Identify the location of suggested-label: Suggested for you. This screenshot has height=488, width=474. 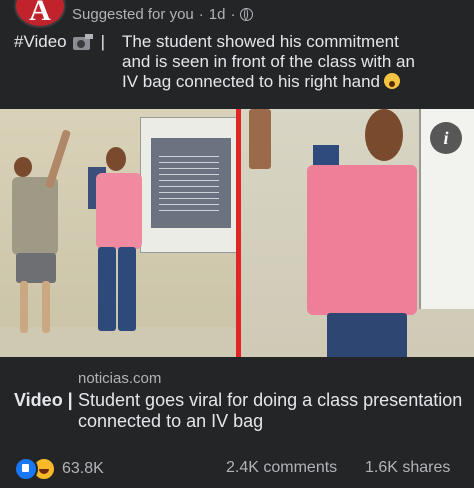
(133, 14).